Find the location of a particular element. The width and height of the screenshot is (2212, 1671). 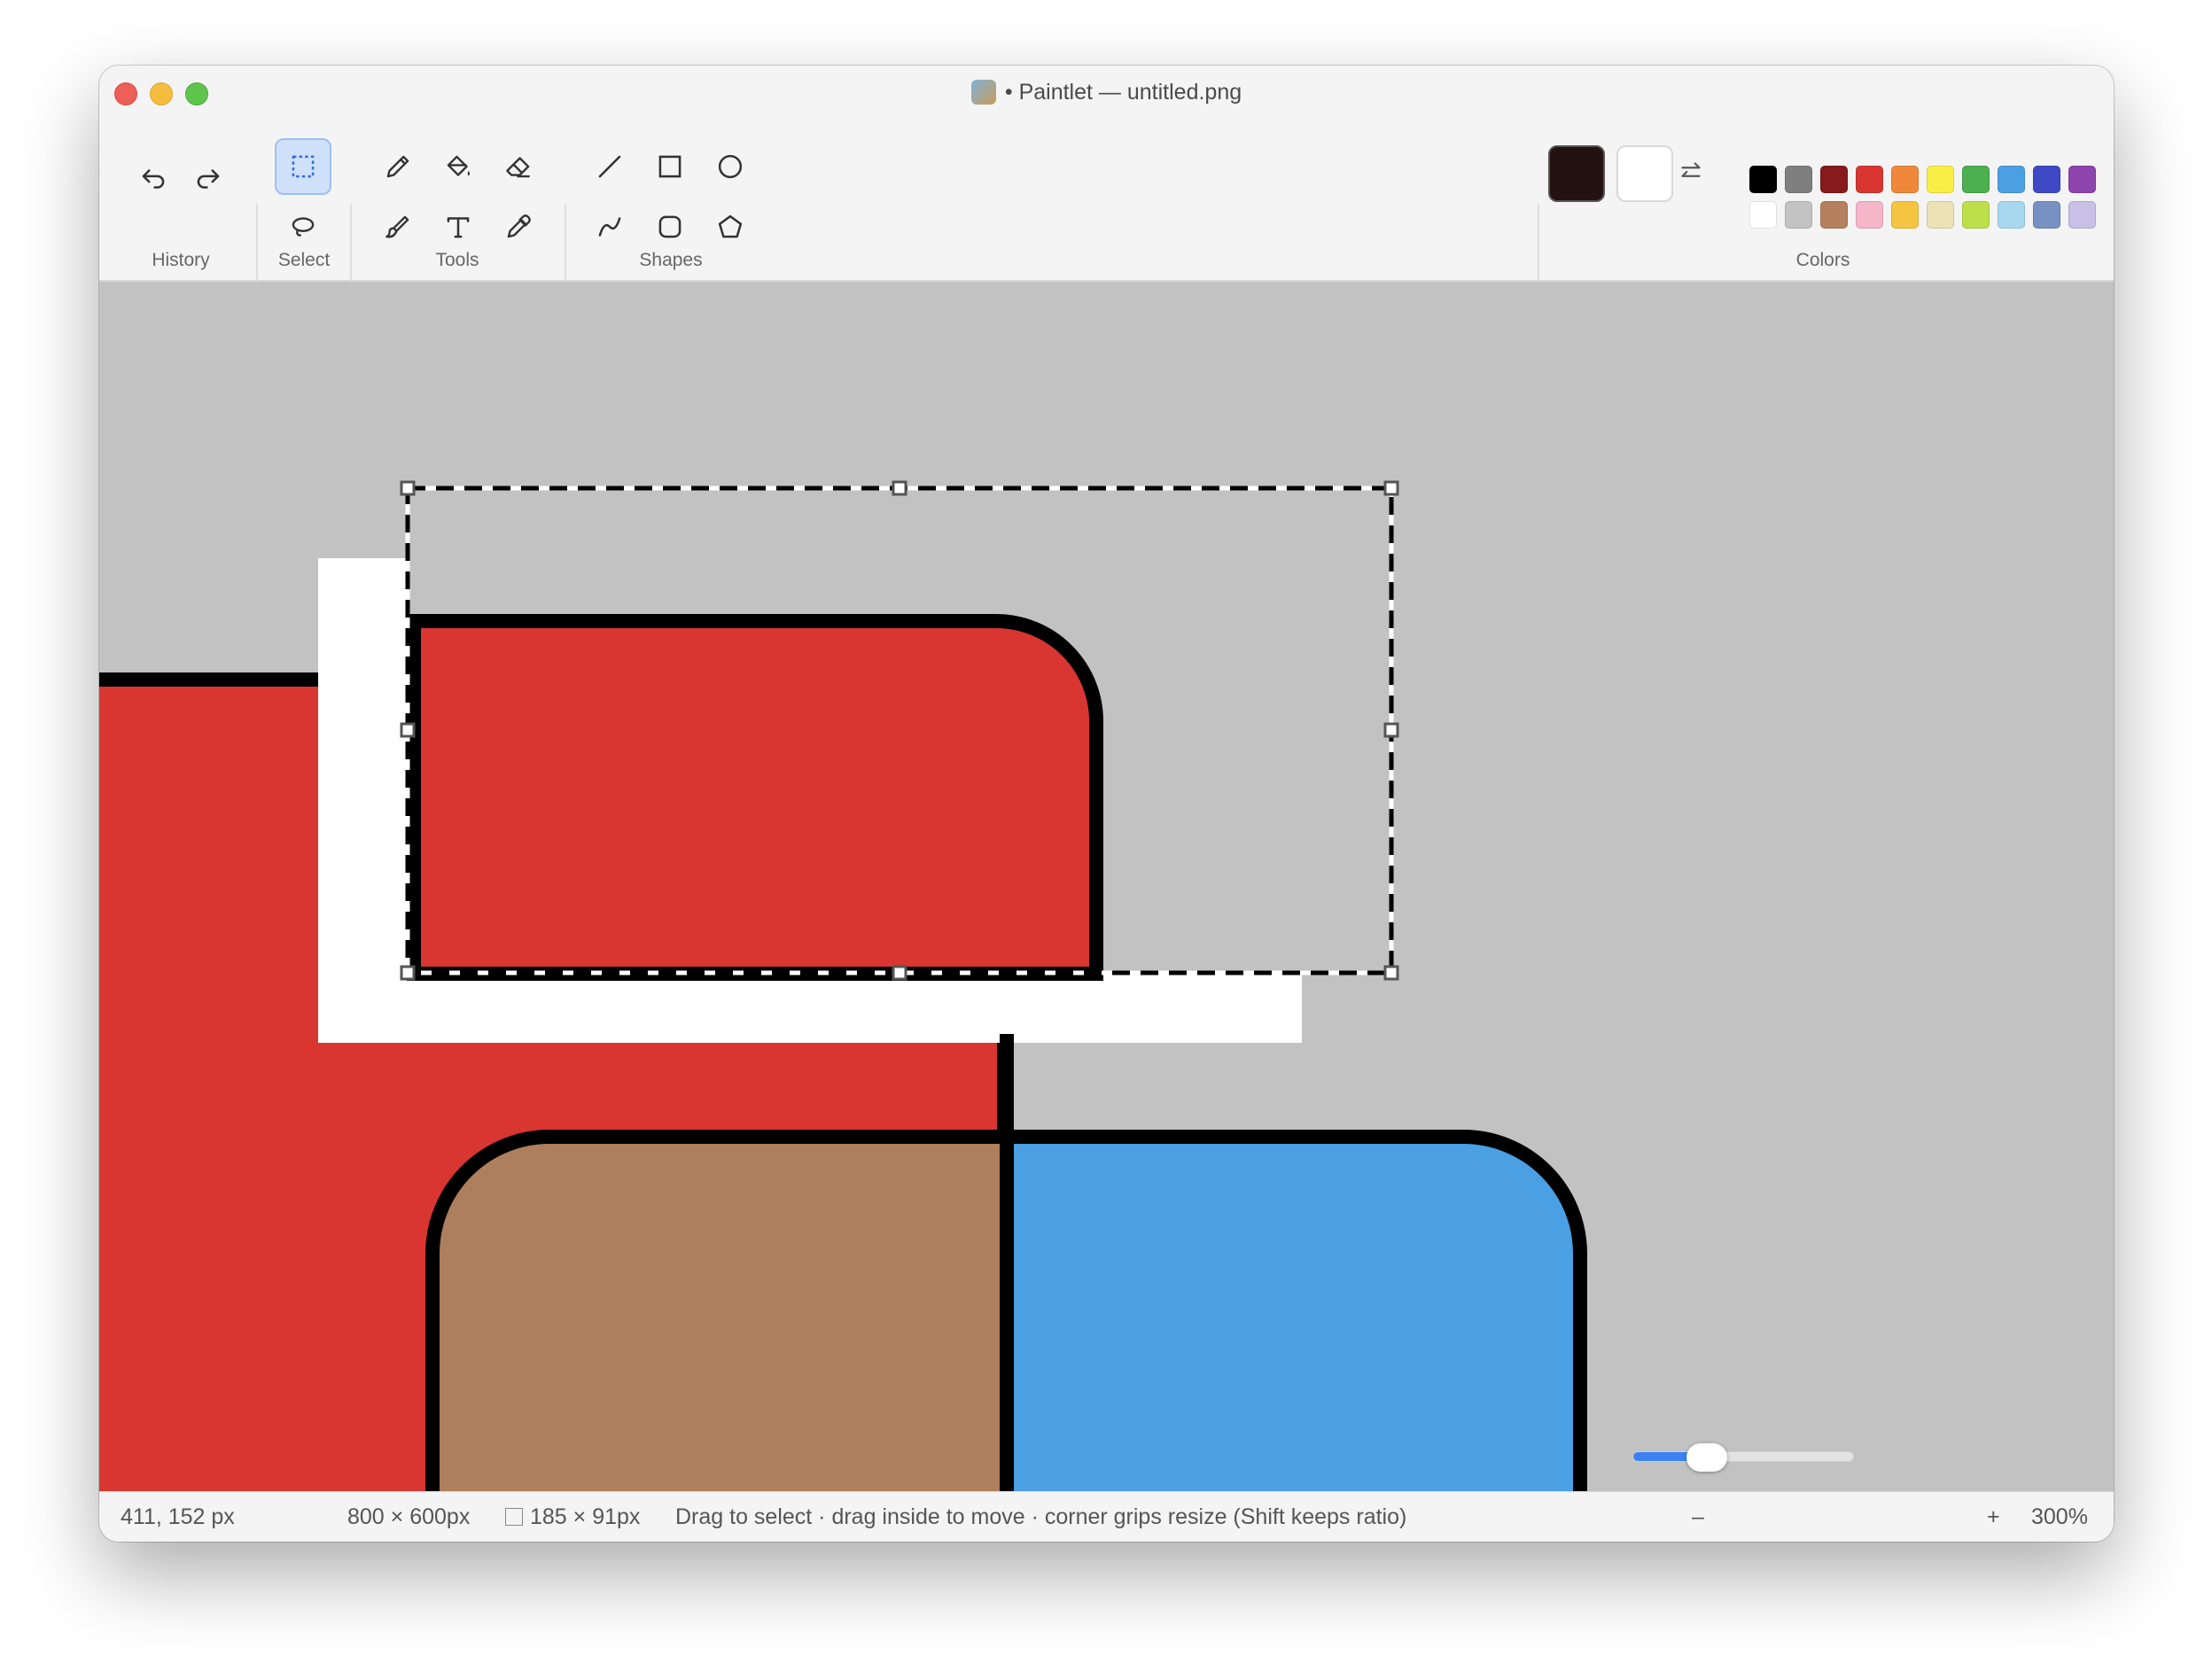

rounded-rectangle-icon is located at coordinates (670, 226).